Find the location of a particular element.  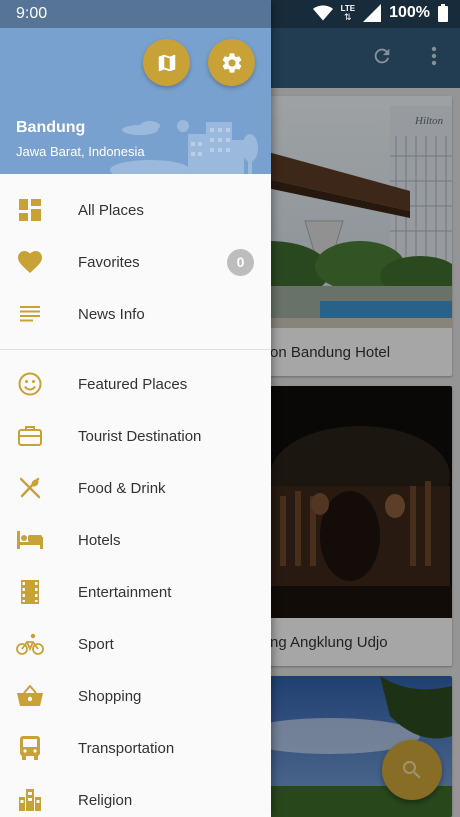

menu-item-label: Featured Places is located at coordinates (133, 384).